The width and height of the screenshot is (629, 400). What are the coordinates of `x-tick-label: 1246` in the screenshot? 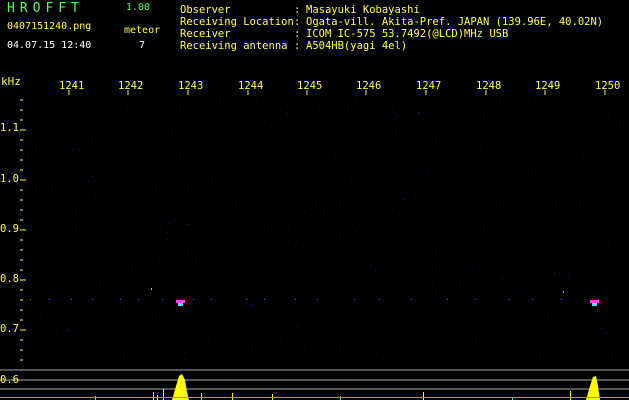 It's located at (369, 86).